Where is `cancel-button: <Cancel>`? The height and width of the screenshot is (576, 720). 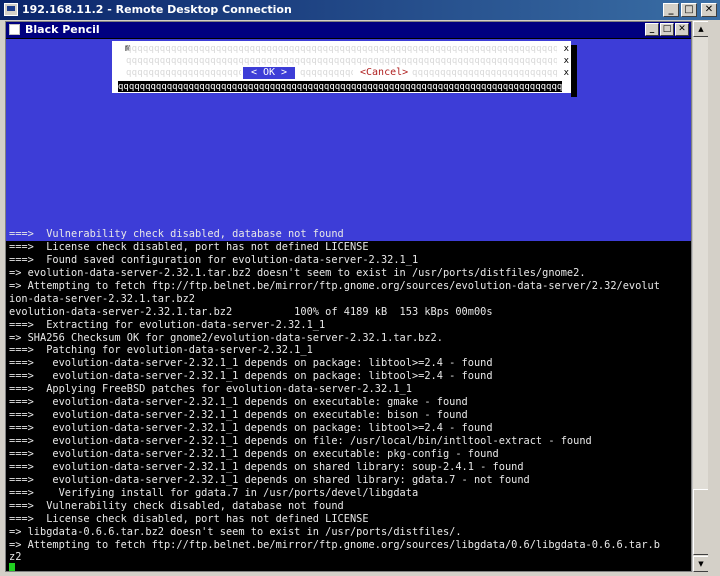 cancel-button: <Cancel> is located at coordinates (384, 73).